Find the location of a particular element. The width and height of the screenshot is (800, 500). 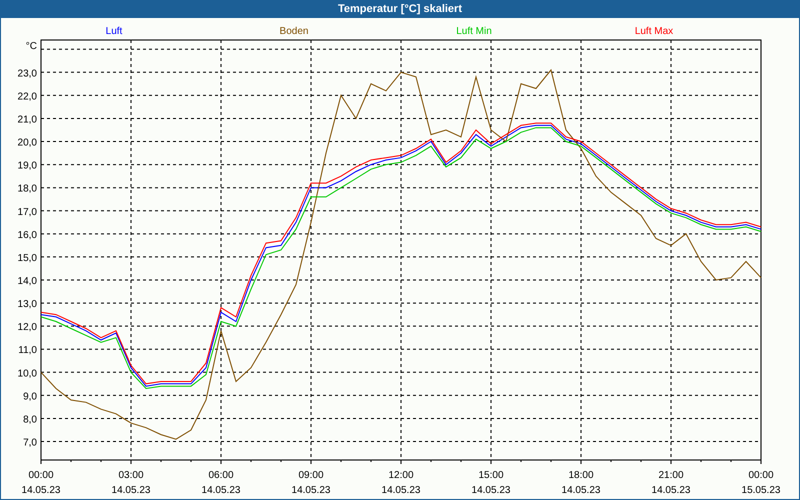

y-tick-label: 8,0 is located at coordinates (30, 420).